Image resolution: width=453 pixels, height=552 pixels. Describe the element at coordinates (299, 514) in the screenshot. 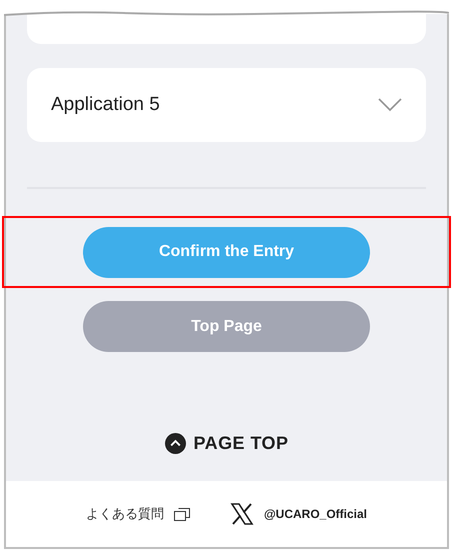

I see `x-account-link: @UCARO_Official` at that location.